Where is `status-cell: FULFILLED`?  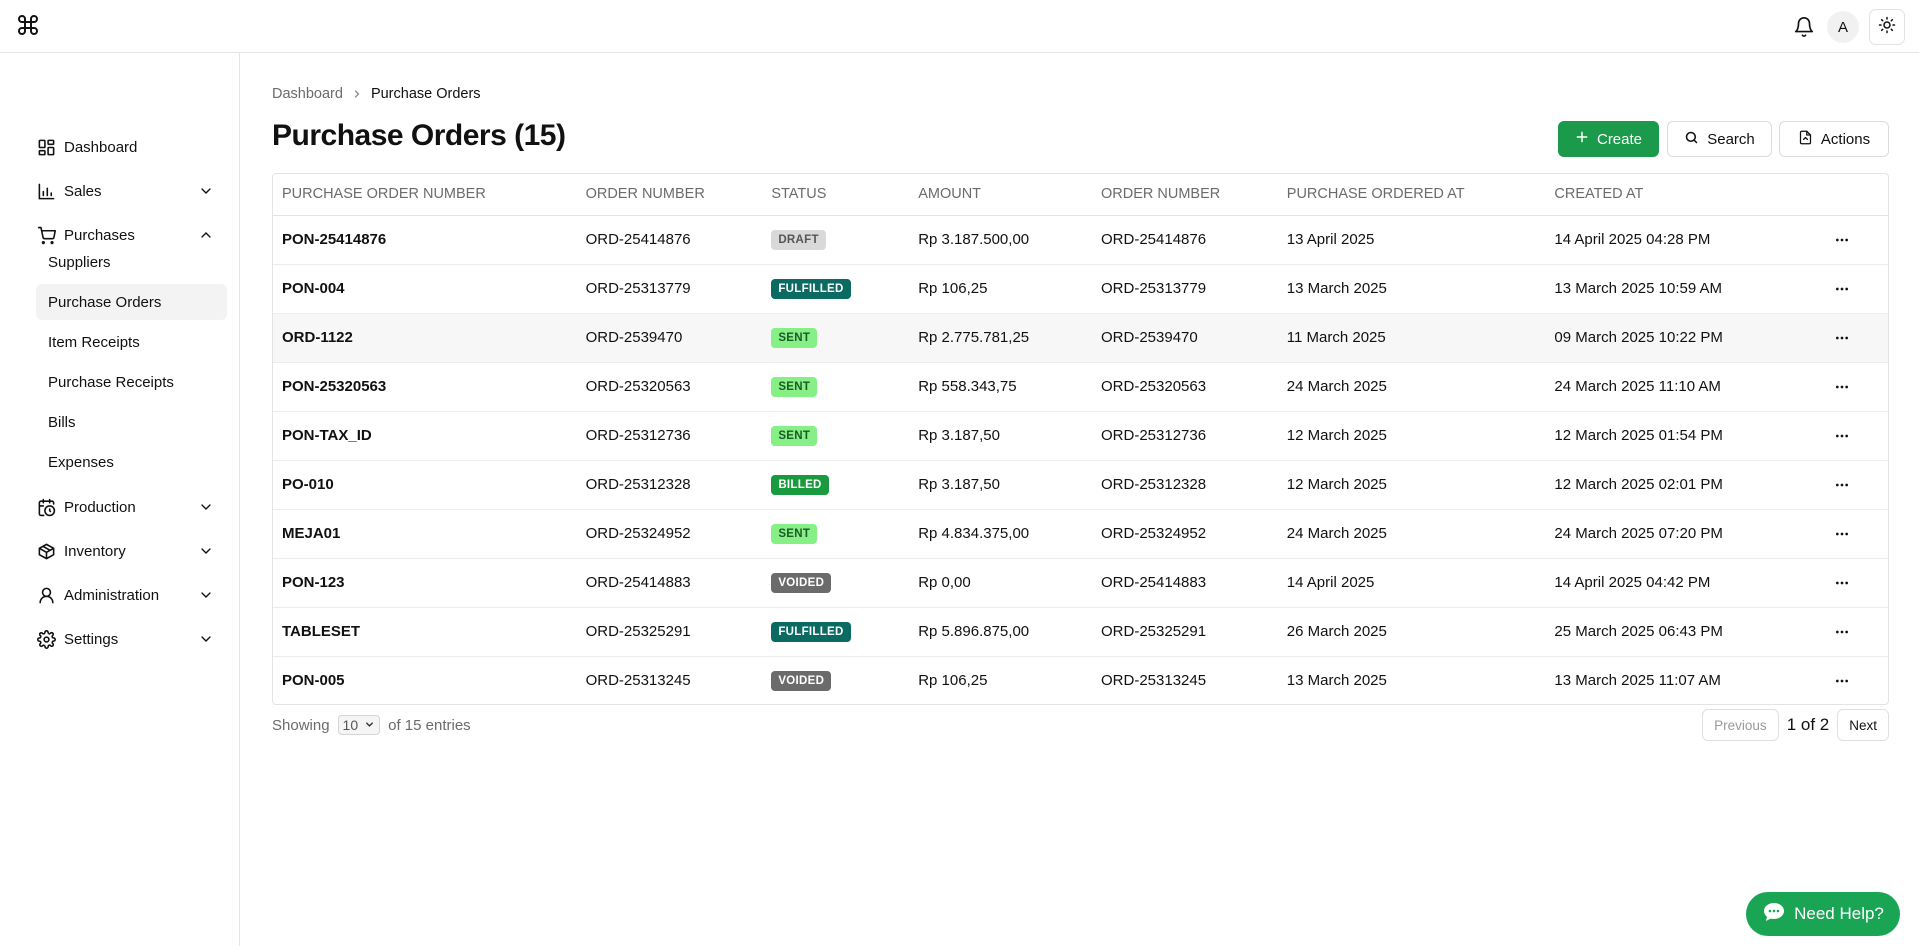
status-cell: FULFILLED is located at coordinates (835, 288).